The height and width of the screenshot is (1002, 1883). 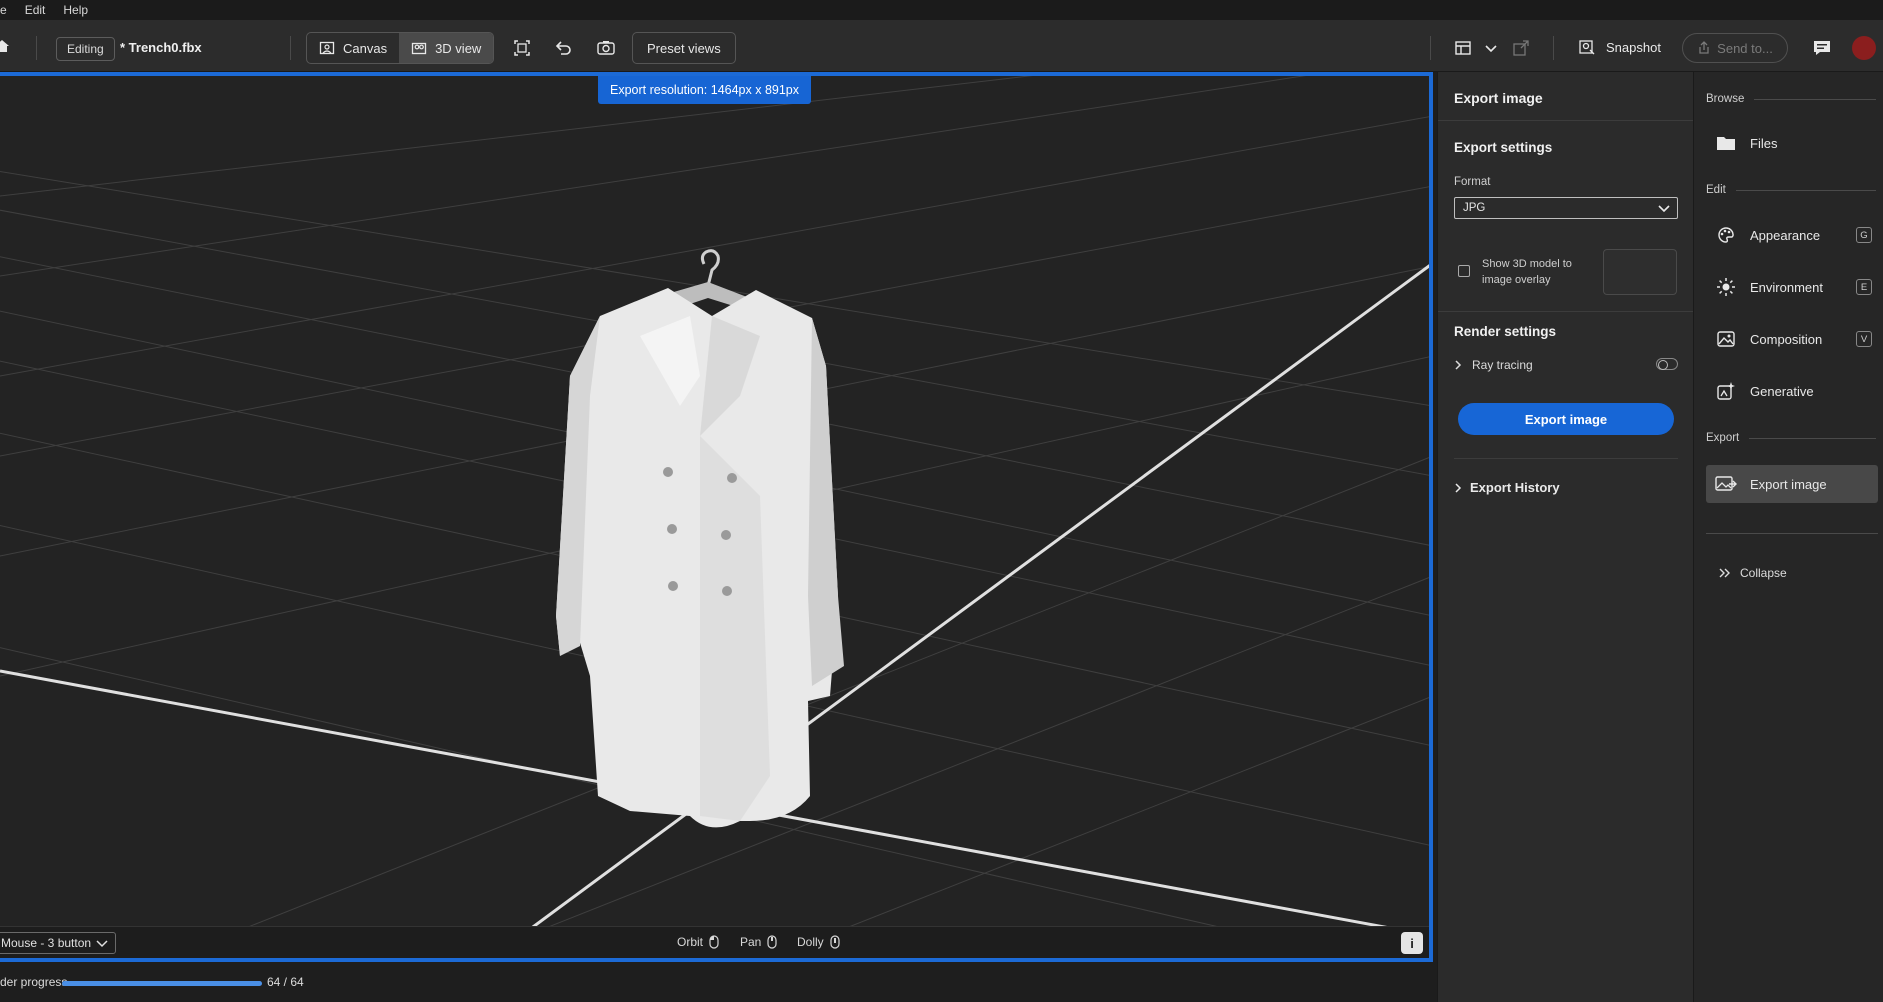 I want to click on export-image-icon, so click(x=1726, y=484).